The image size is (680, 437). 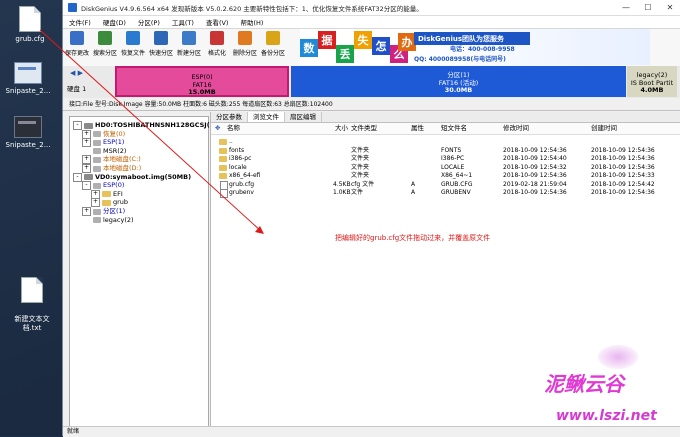 What do you see at coordinates (606, 416) in the screenshot?
I see `watermark-url: www.lszi.net` at bounding box center [606, 416].